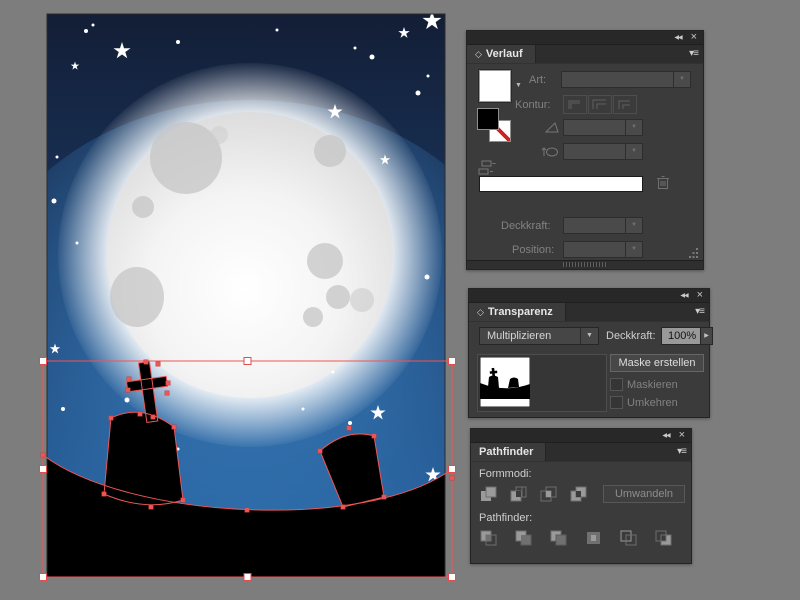 The height and width of the screenshot is (600, 800). I want to click on delete-stop-icon, so click(663, 182).